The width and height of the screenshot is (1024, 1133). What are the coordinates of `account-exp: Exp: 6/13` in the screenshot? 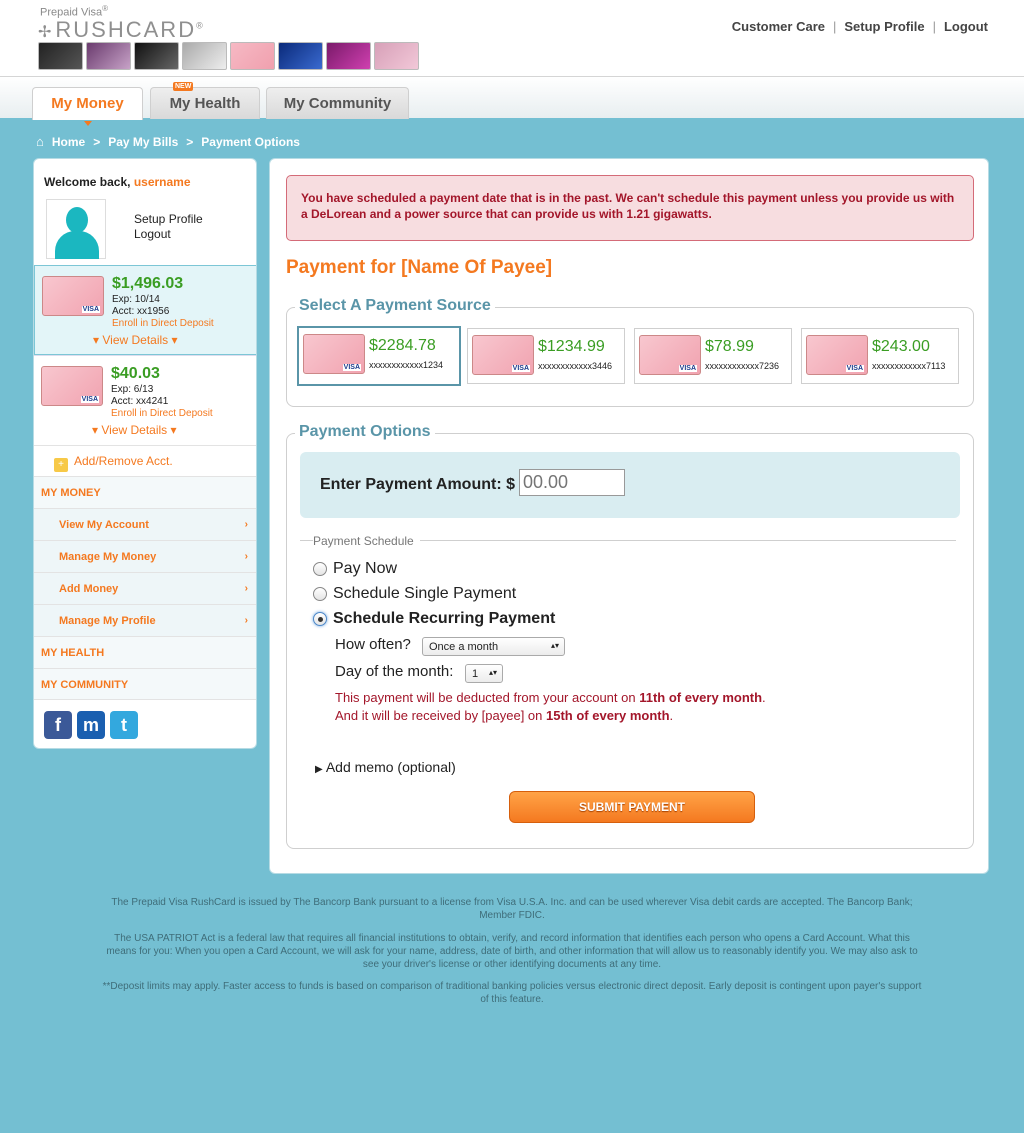 It's located at (132, 389).